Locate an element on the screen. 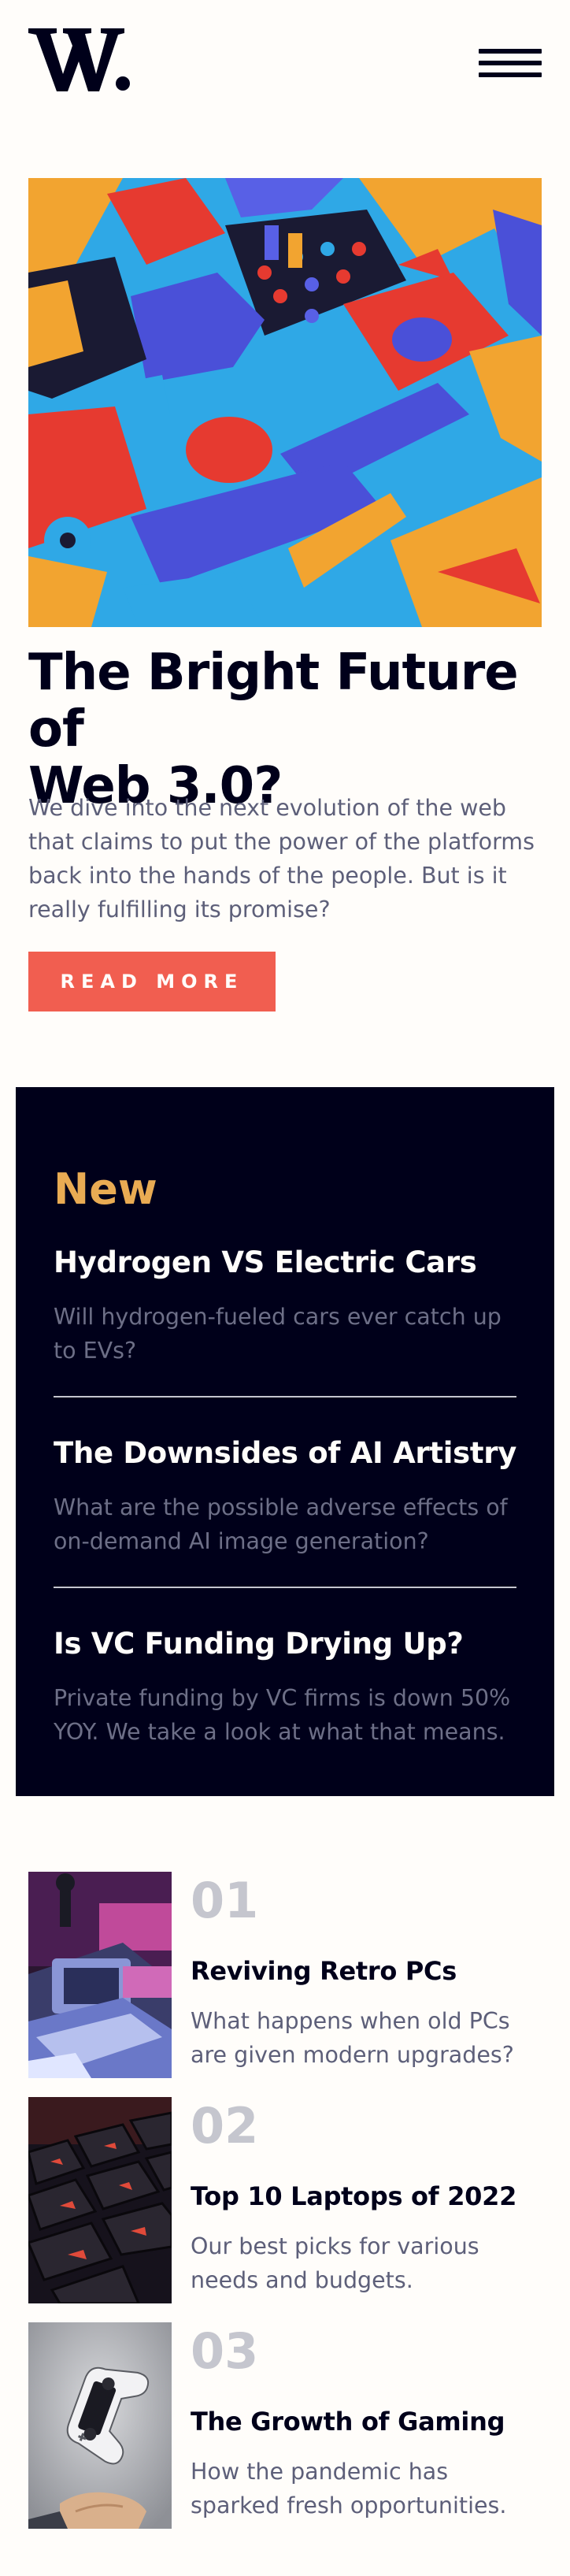 This screenshot has width=570, height=2576. retro-pc-image is located at coordinates (100, 1975).